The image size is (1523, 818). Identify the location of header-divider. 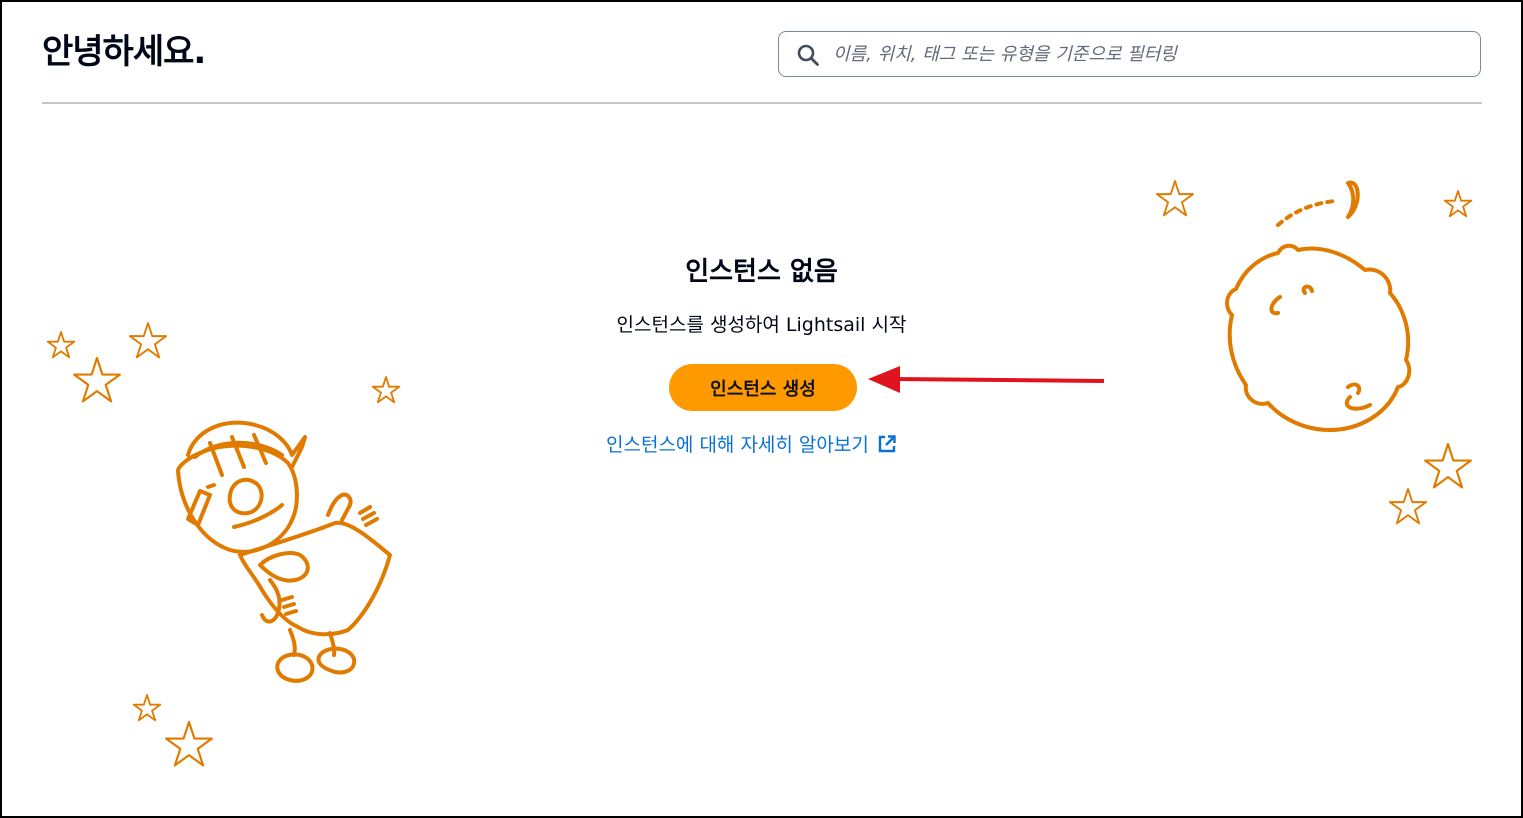
(762, 103).